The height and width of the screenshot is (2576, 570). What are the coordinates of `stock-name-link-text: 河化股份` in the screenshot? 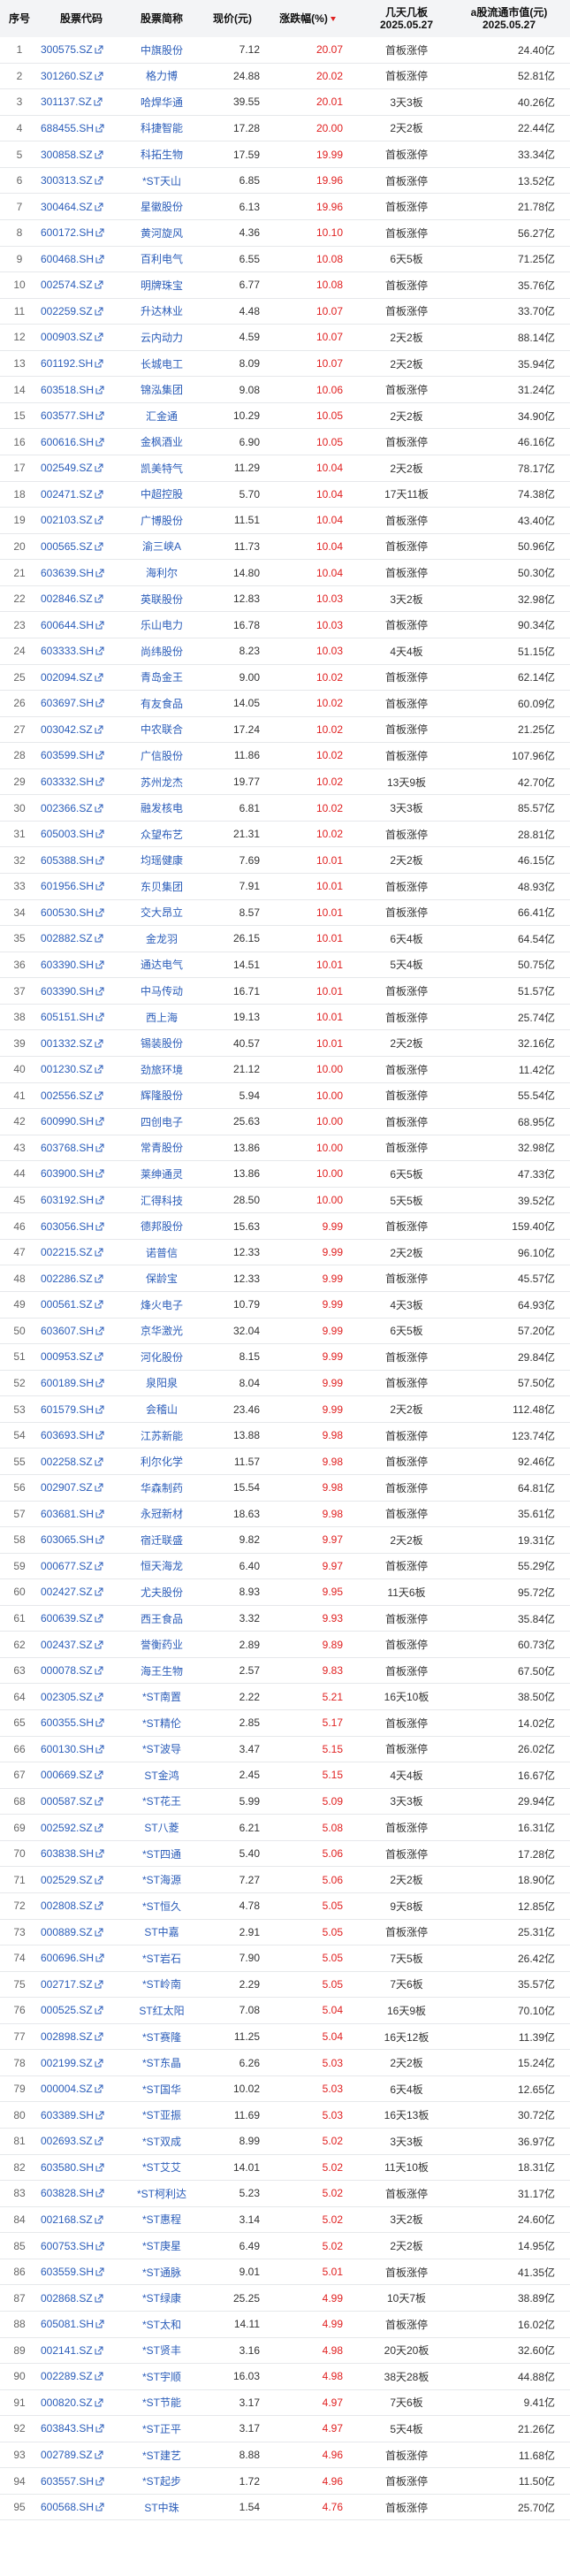 It's located at (162, 1356).